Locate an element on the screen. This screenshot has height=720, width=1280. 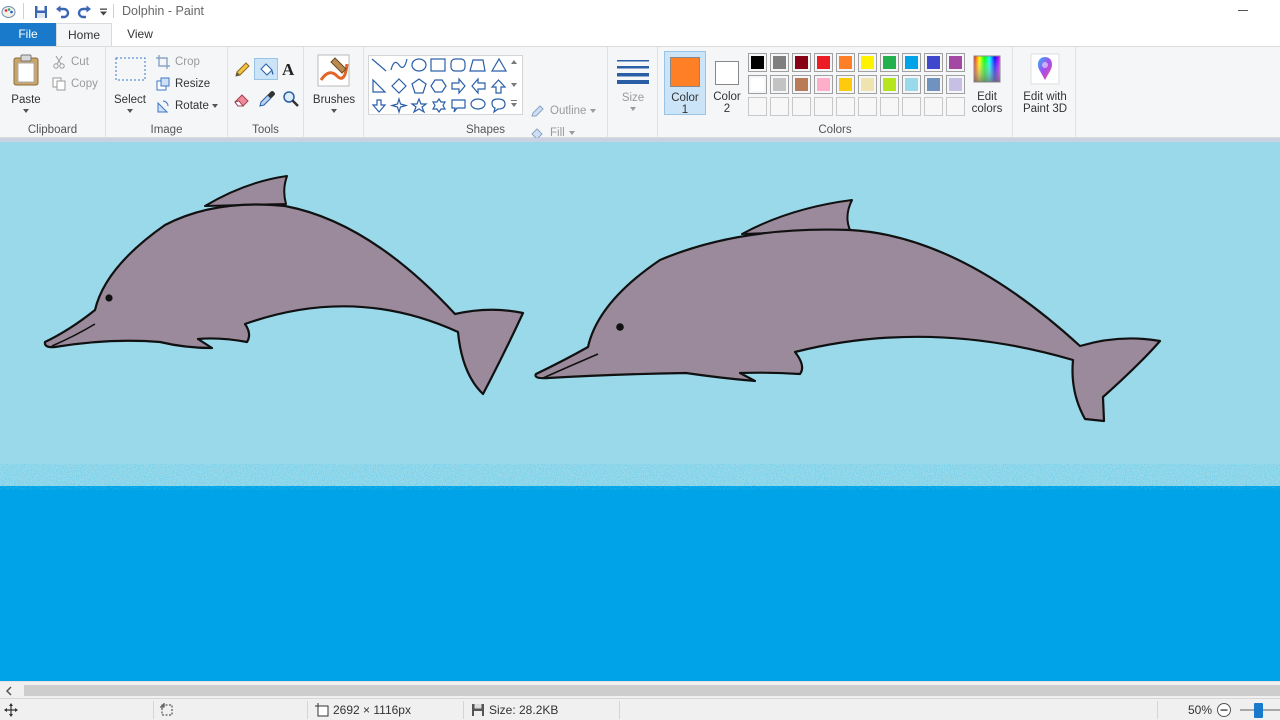
horizontal-scrollbar is located at coordinates (640, 689).